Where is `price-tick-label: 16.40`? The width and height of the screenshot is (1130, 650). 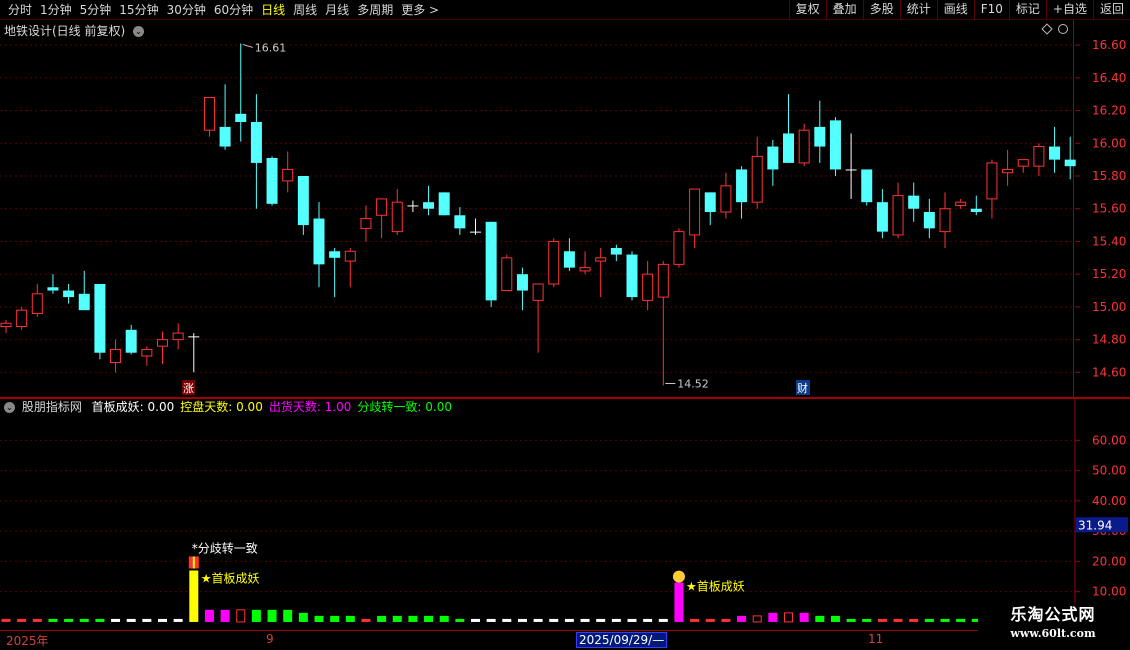
price-tick-label: 16.40 is located at coordinates (1109, 78).